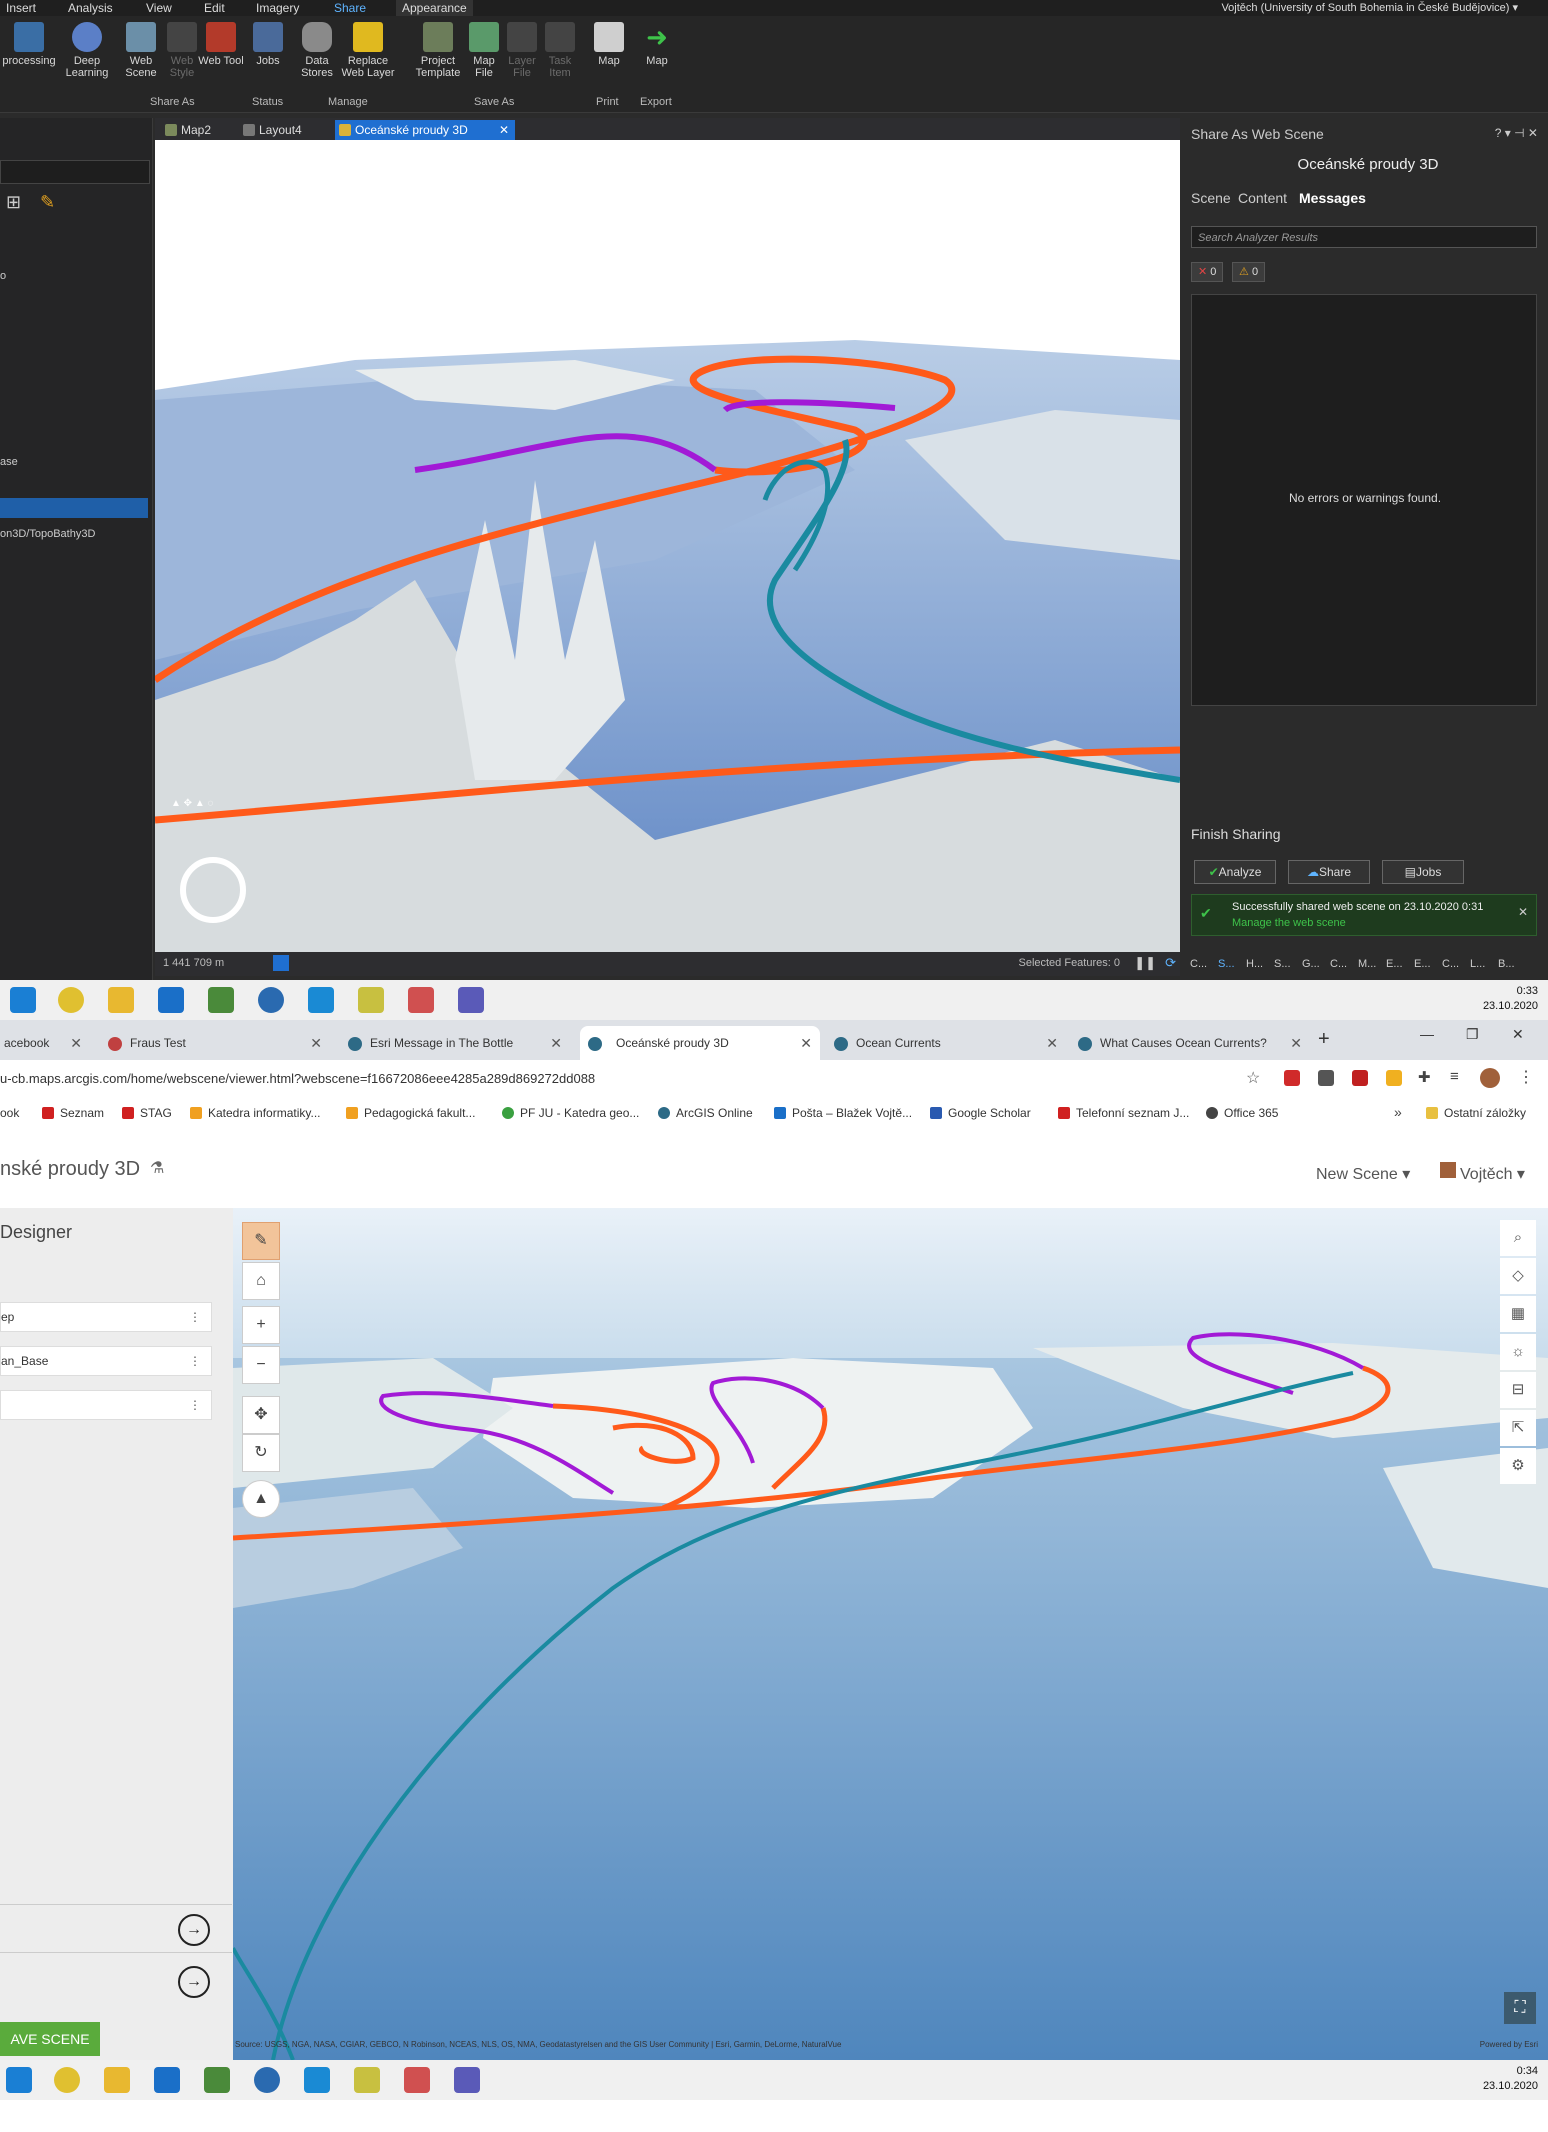 This screenshot has height=2132, width=1548. What do you see at coordinates (1490, 1078) in the screenshot?
I see `profile-avatar` at bounding box center [1490, 1078].